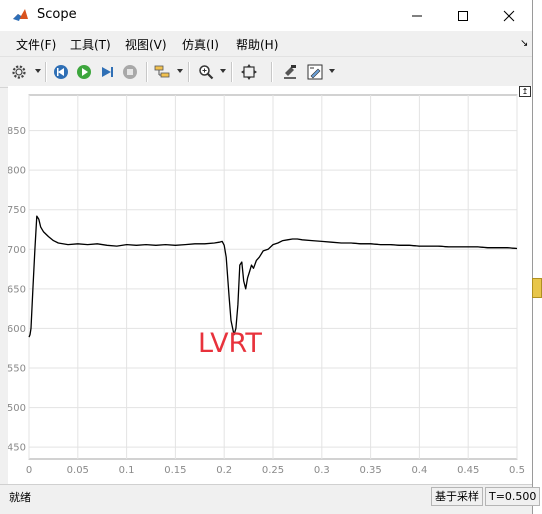 The image size is (542, 514). Describe the element at coordinates (332, 71) in the screenshot. I see `style-dropdown-icon` at that location.